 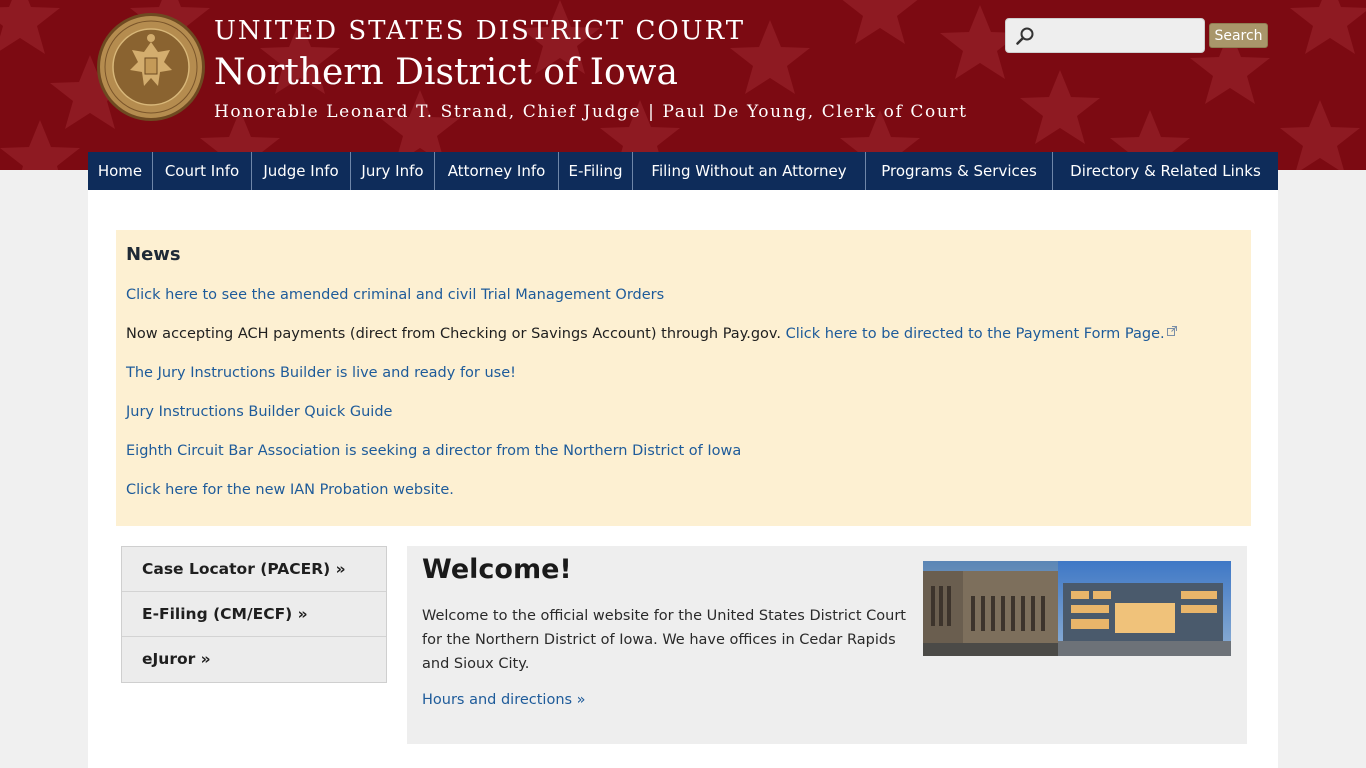 What do you see at coordinates (446, 72) in the screenshot?
I see `district-name: Northern District of Iowa` at bounding box center [446, 72].